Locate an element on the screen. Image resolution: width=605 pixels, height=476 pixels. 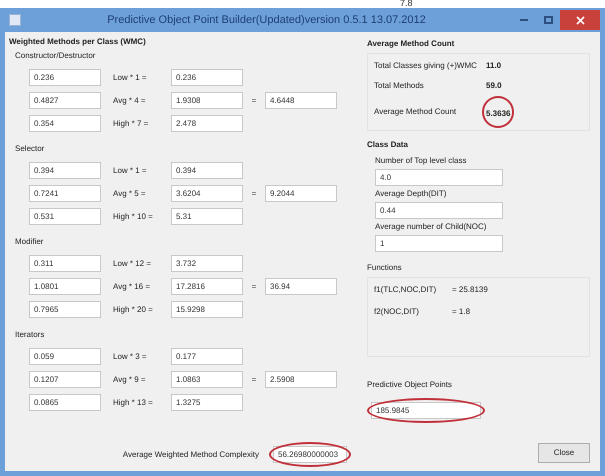
multiplier-label: High * 7 = is located at coordinates (131, 124).